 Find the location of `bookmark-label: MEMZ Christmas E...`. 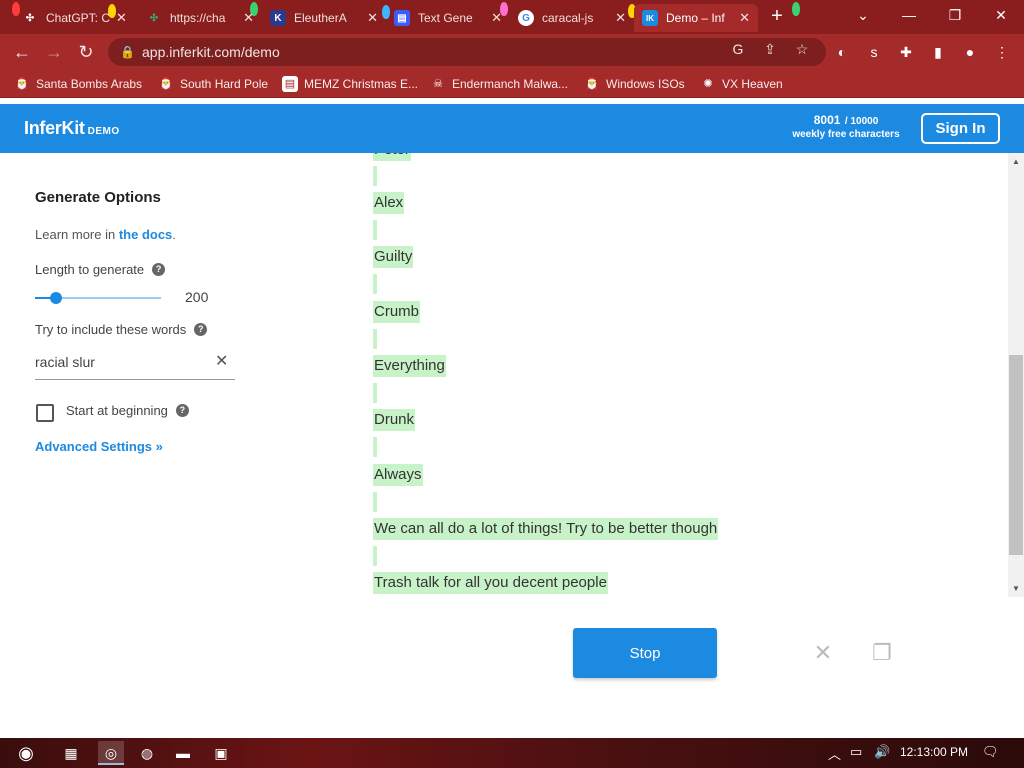

bookmark-label: MEMZ Christmas E... is located at coordinates (361, 84).